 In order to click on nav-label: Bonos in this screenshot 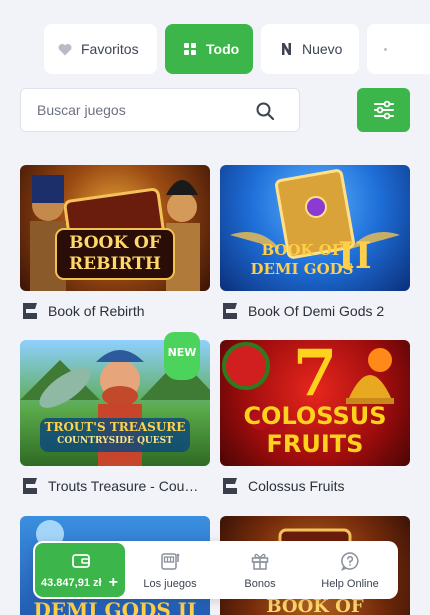, I will do `click(260, 584)`.